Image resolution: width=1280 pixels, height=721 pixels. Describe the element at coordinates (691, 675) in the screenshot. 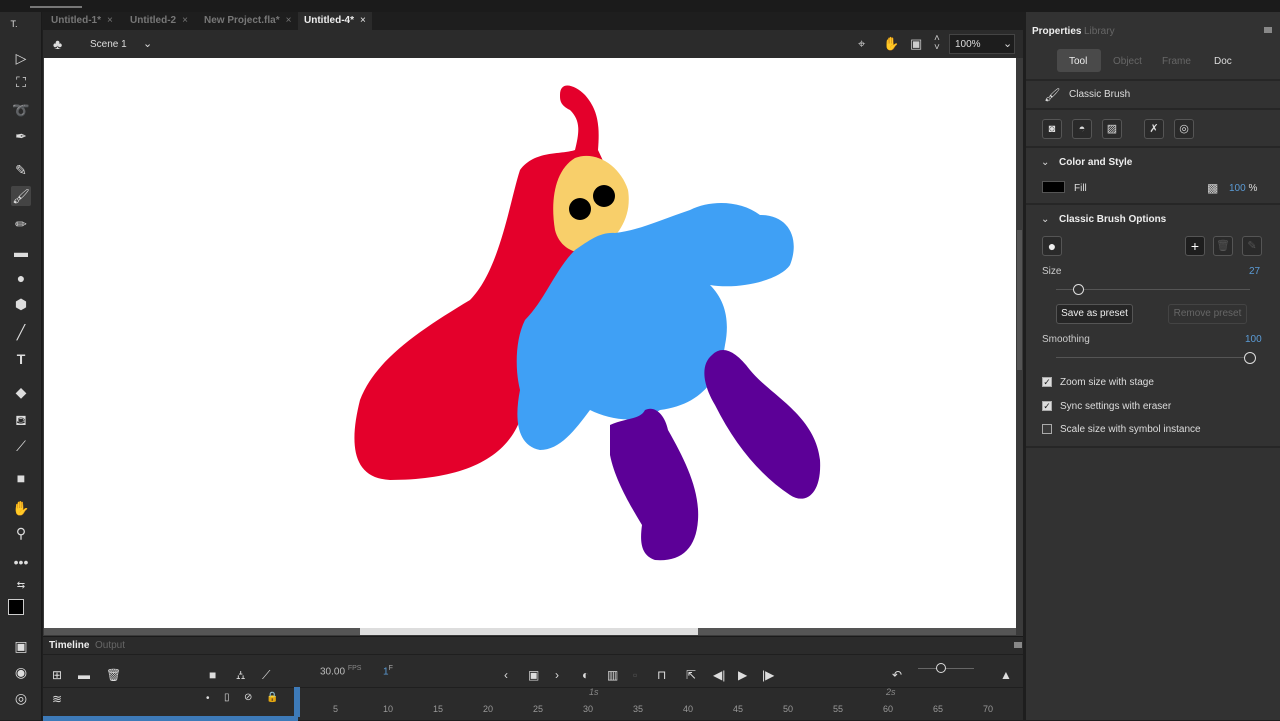

I see `export-icon: ⇱` at that location.